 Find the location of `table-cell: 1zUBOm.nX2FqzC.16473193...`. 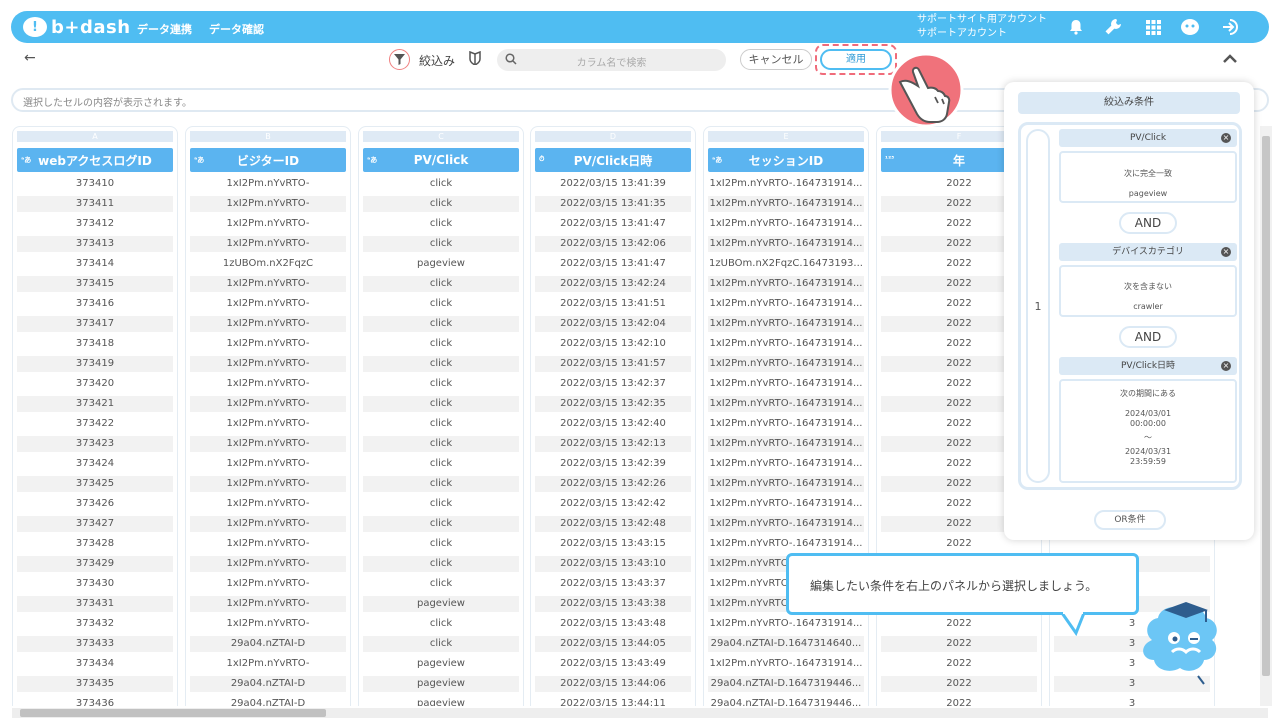

table-cell: 1zUBOm.nX2FqzC.16473193... is located at coordinates (786, 264).